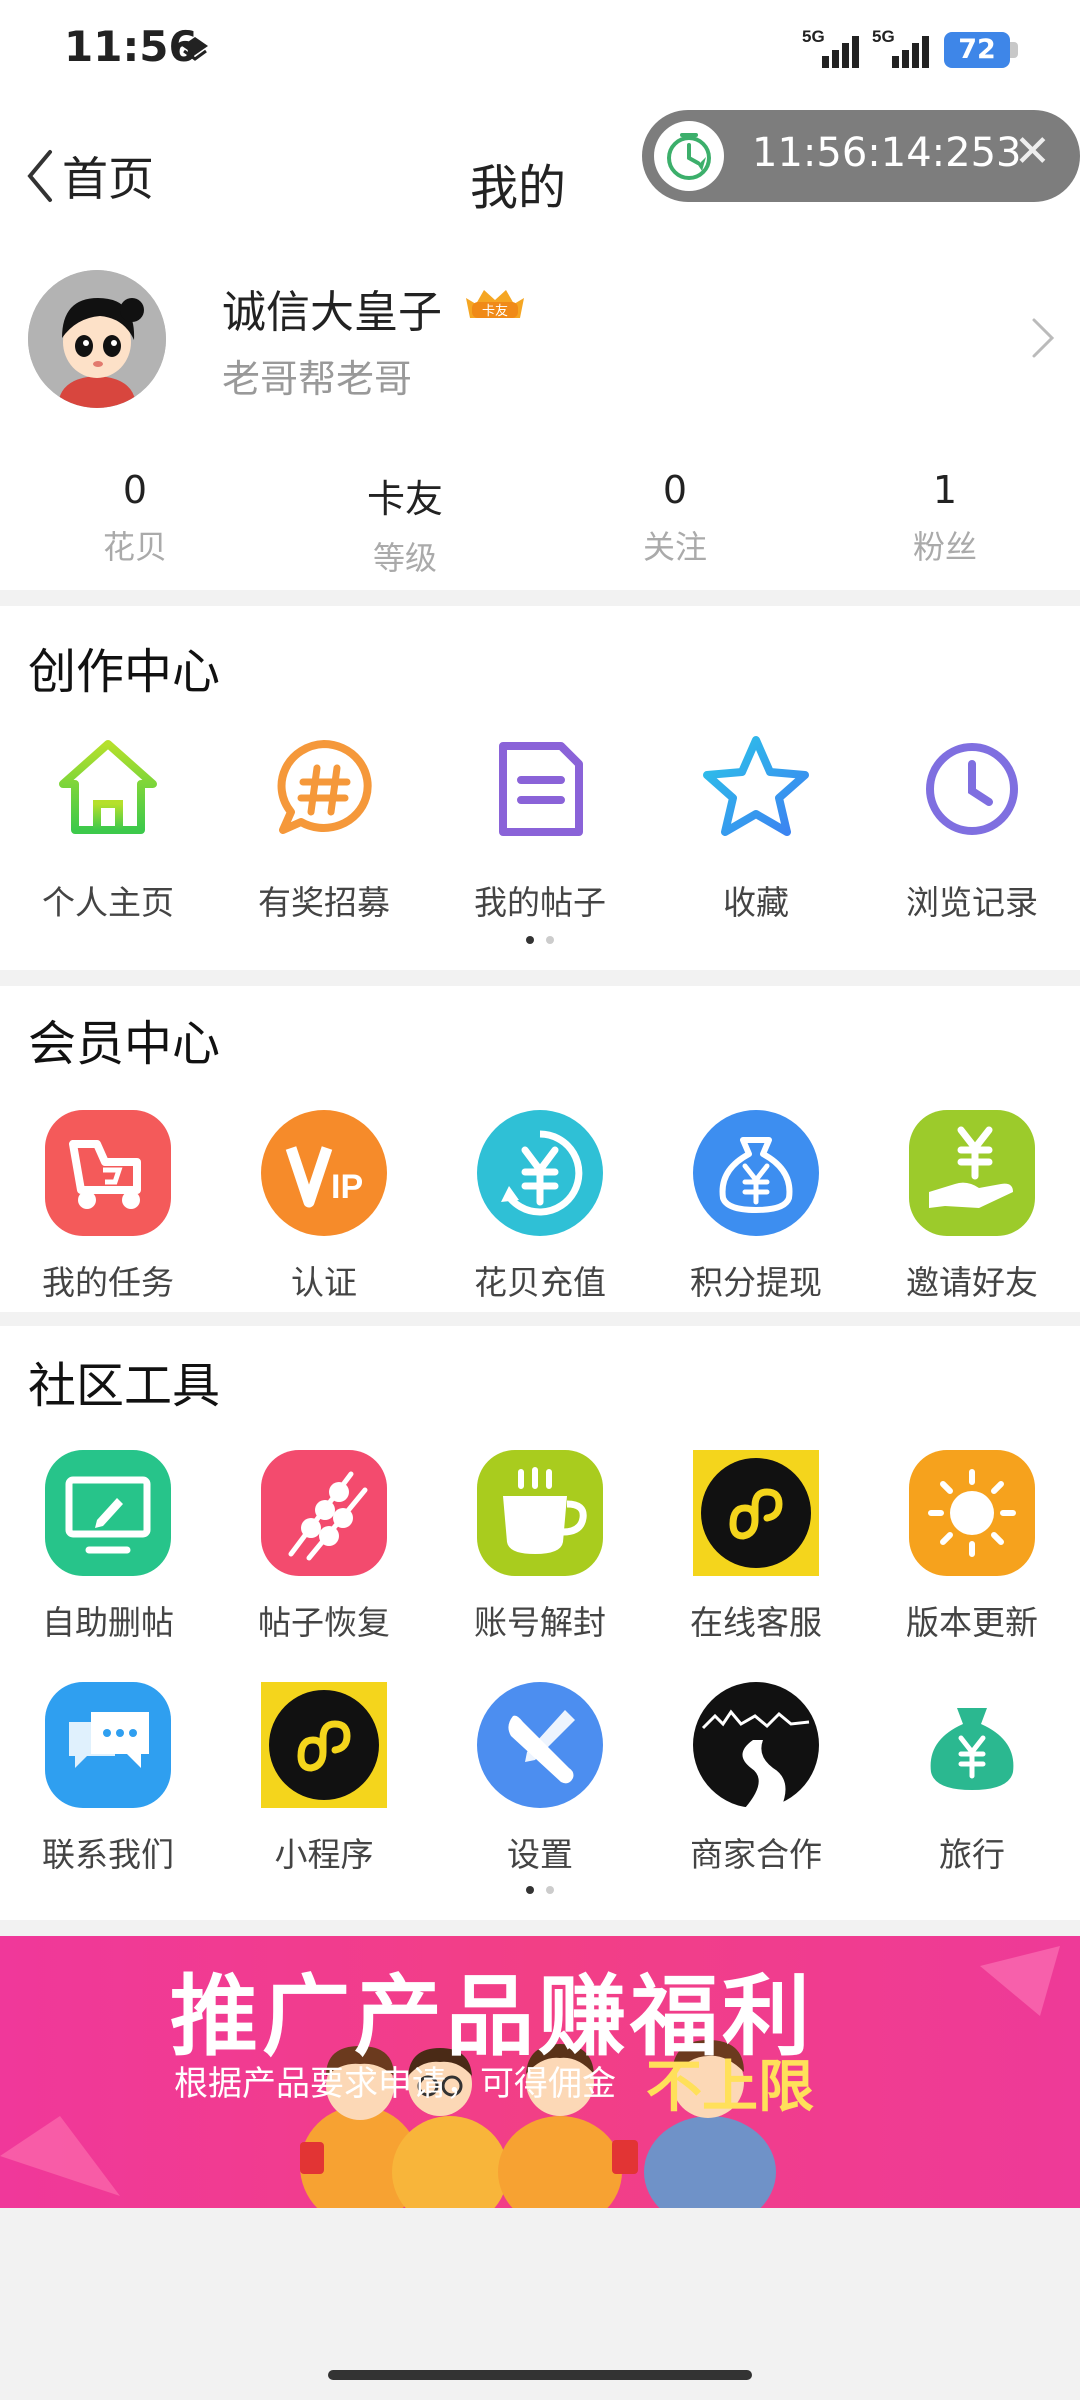  Describe the element at coordinates (324, 1513) in the screenshot. I see `skewers-icon` at that location.